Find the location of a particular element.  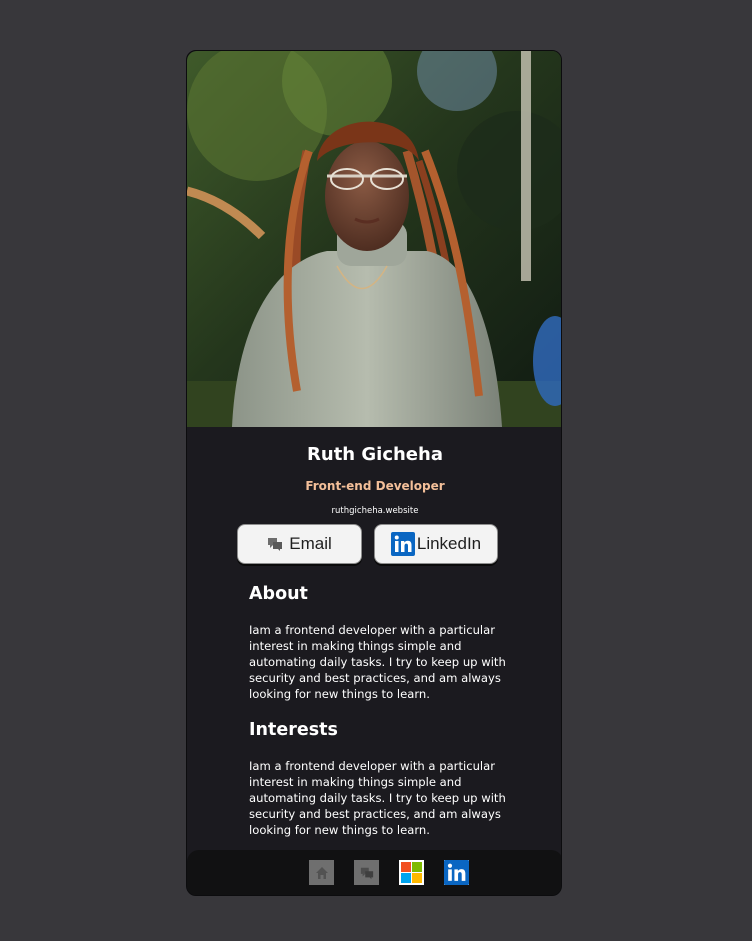

linkedin-button: LinkedIn is located at coordinates (436, 544).